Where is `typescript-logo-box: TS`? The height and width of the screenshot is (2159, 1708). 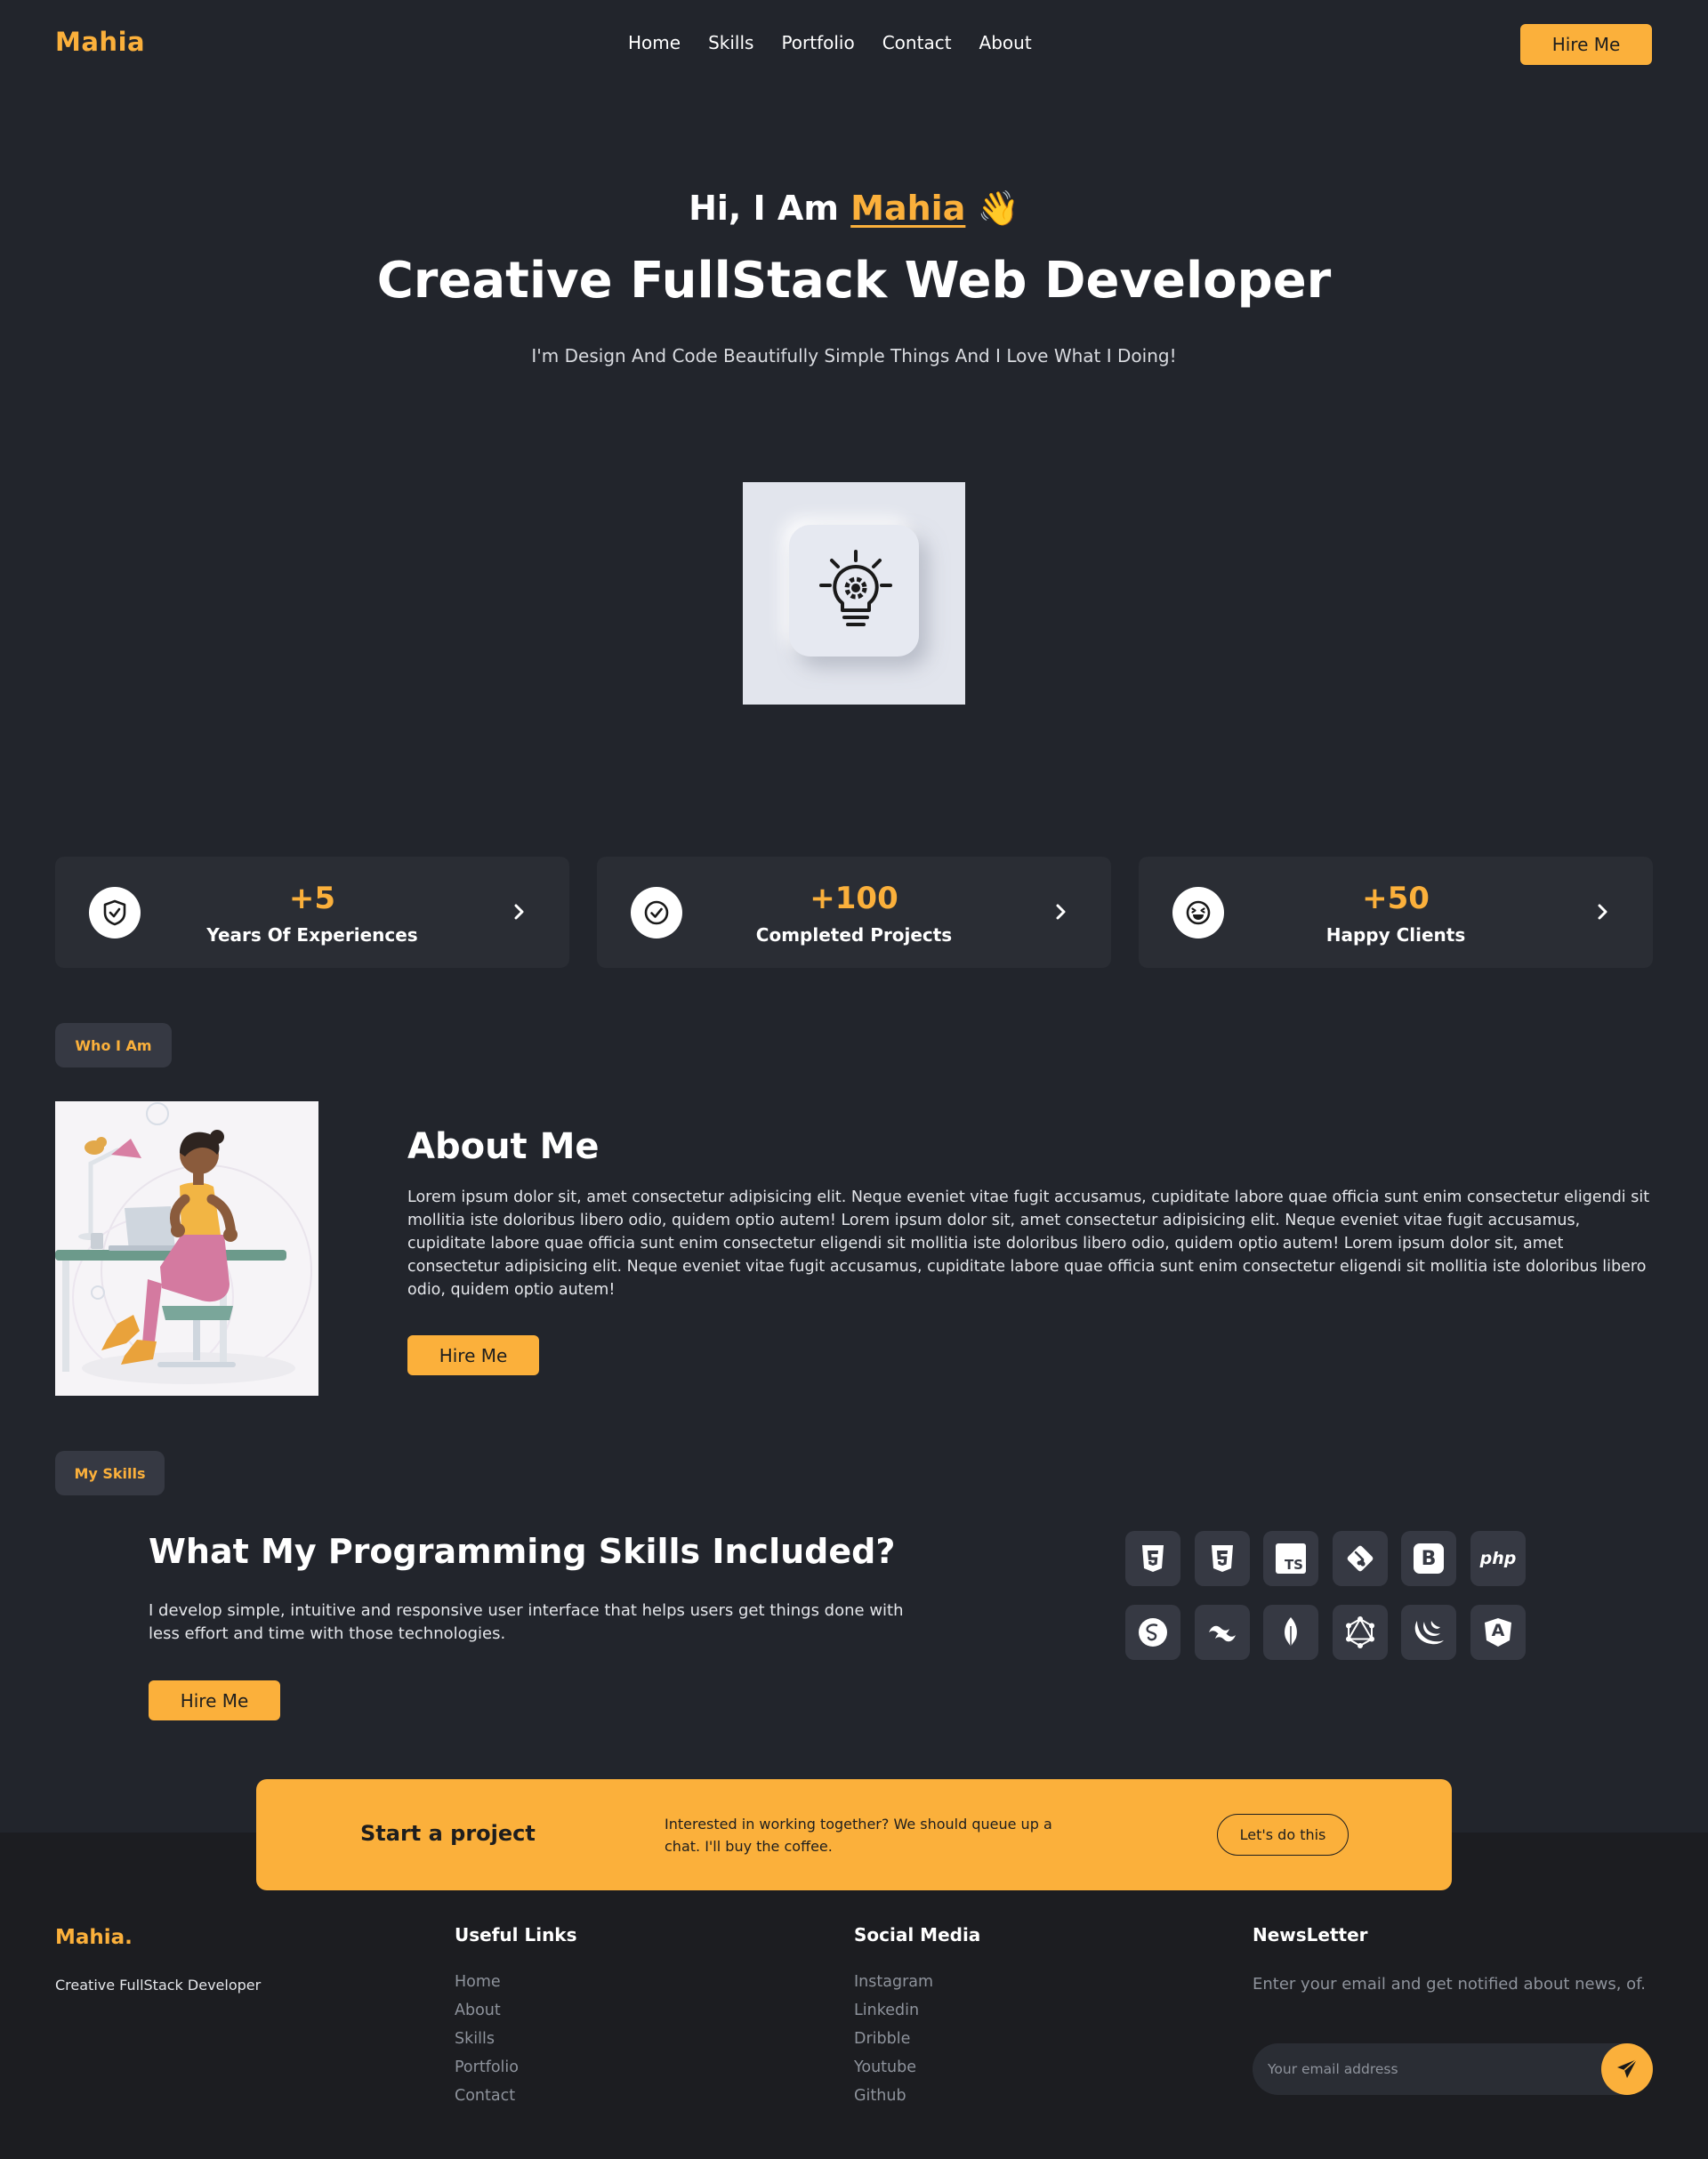 typescript-logo-box: TS is located at coordinates (1291, 1558).